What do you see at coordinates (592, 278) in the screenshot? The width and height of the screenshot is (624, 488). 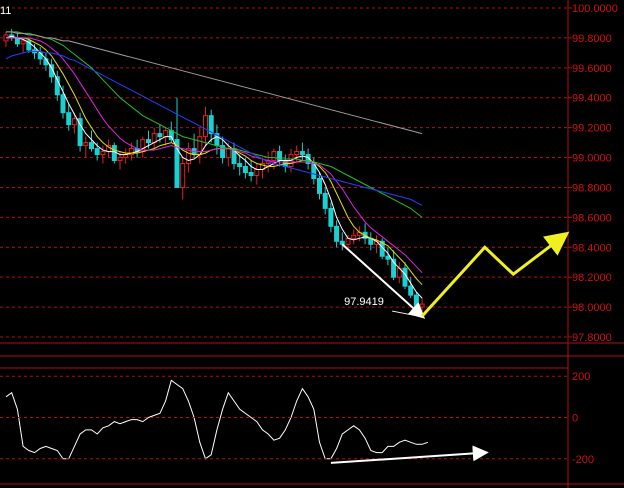 I see `price-tick-label: 98.2000` at bounding box center [592, 278].